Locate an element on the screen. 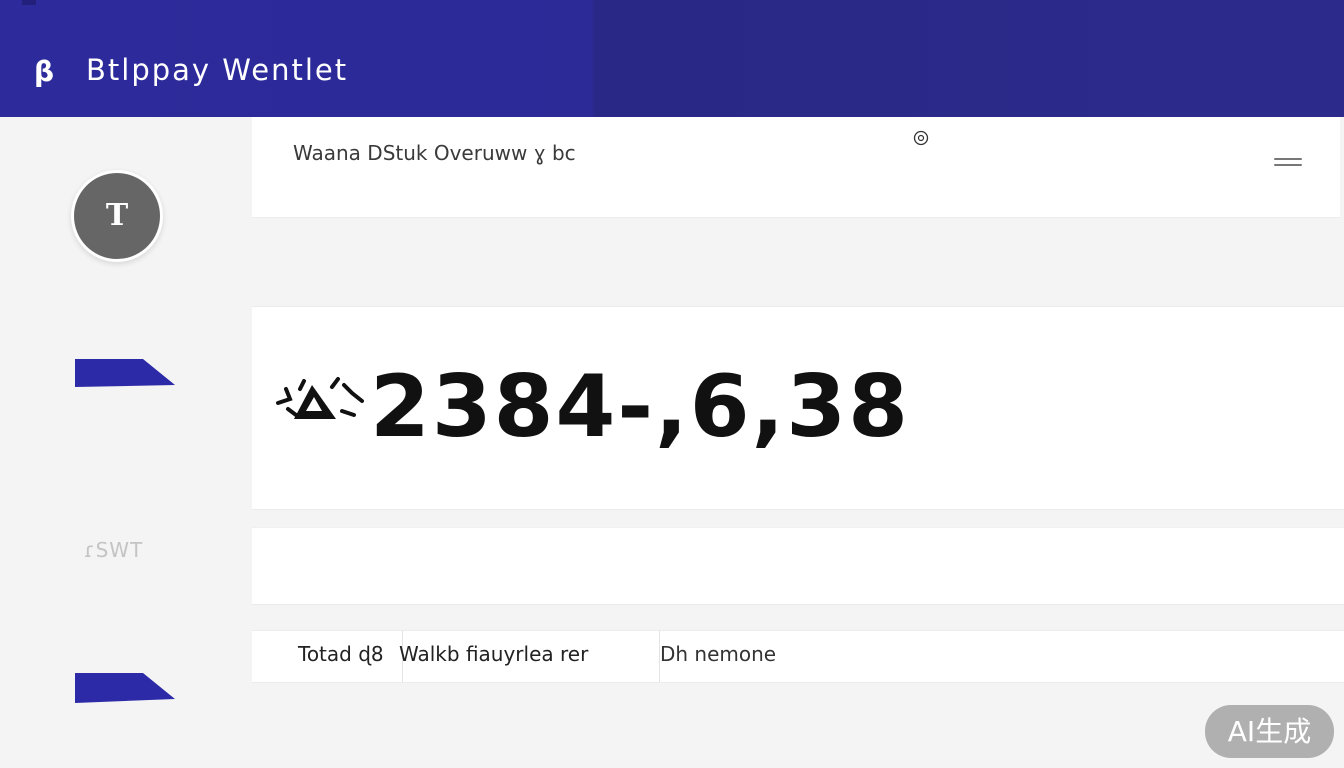 The height and width of the screenshot is (768, 1344). brand-logo-icon: β is located at coordinates (44, 71).